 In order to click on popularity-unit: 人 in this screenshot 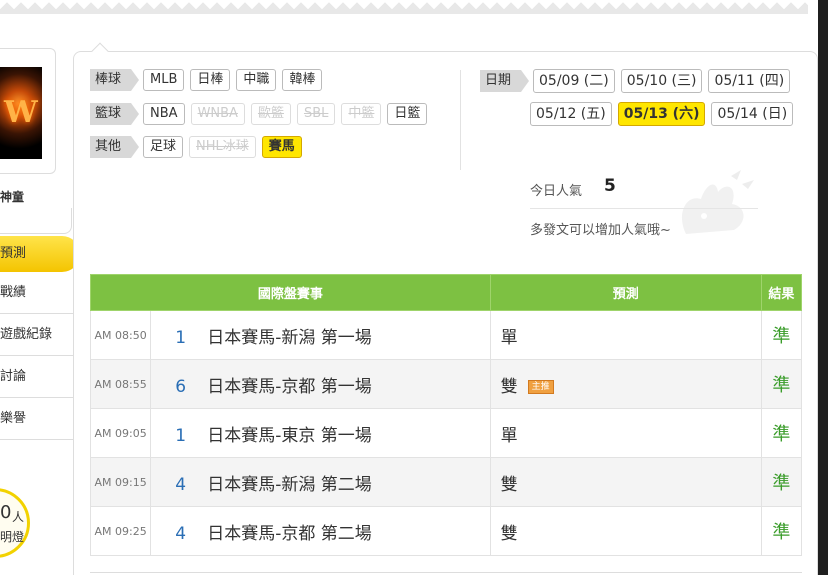, I will do `click(18, 517)`.